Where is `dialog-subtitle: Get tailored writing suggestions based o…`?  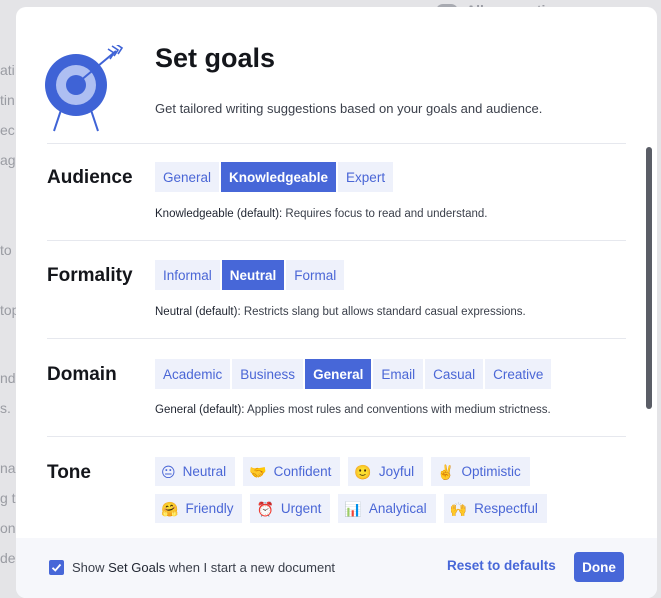 dialog-subtitle: Get tailored writing suggestions based o… is located at coordinates (349, 108).